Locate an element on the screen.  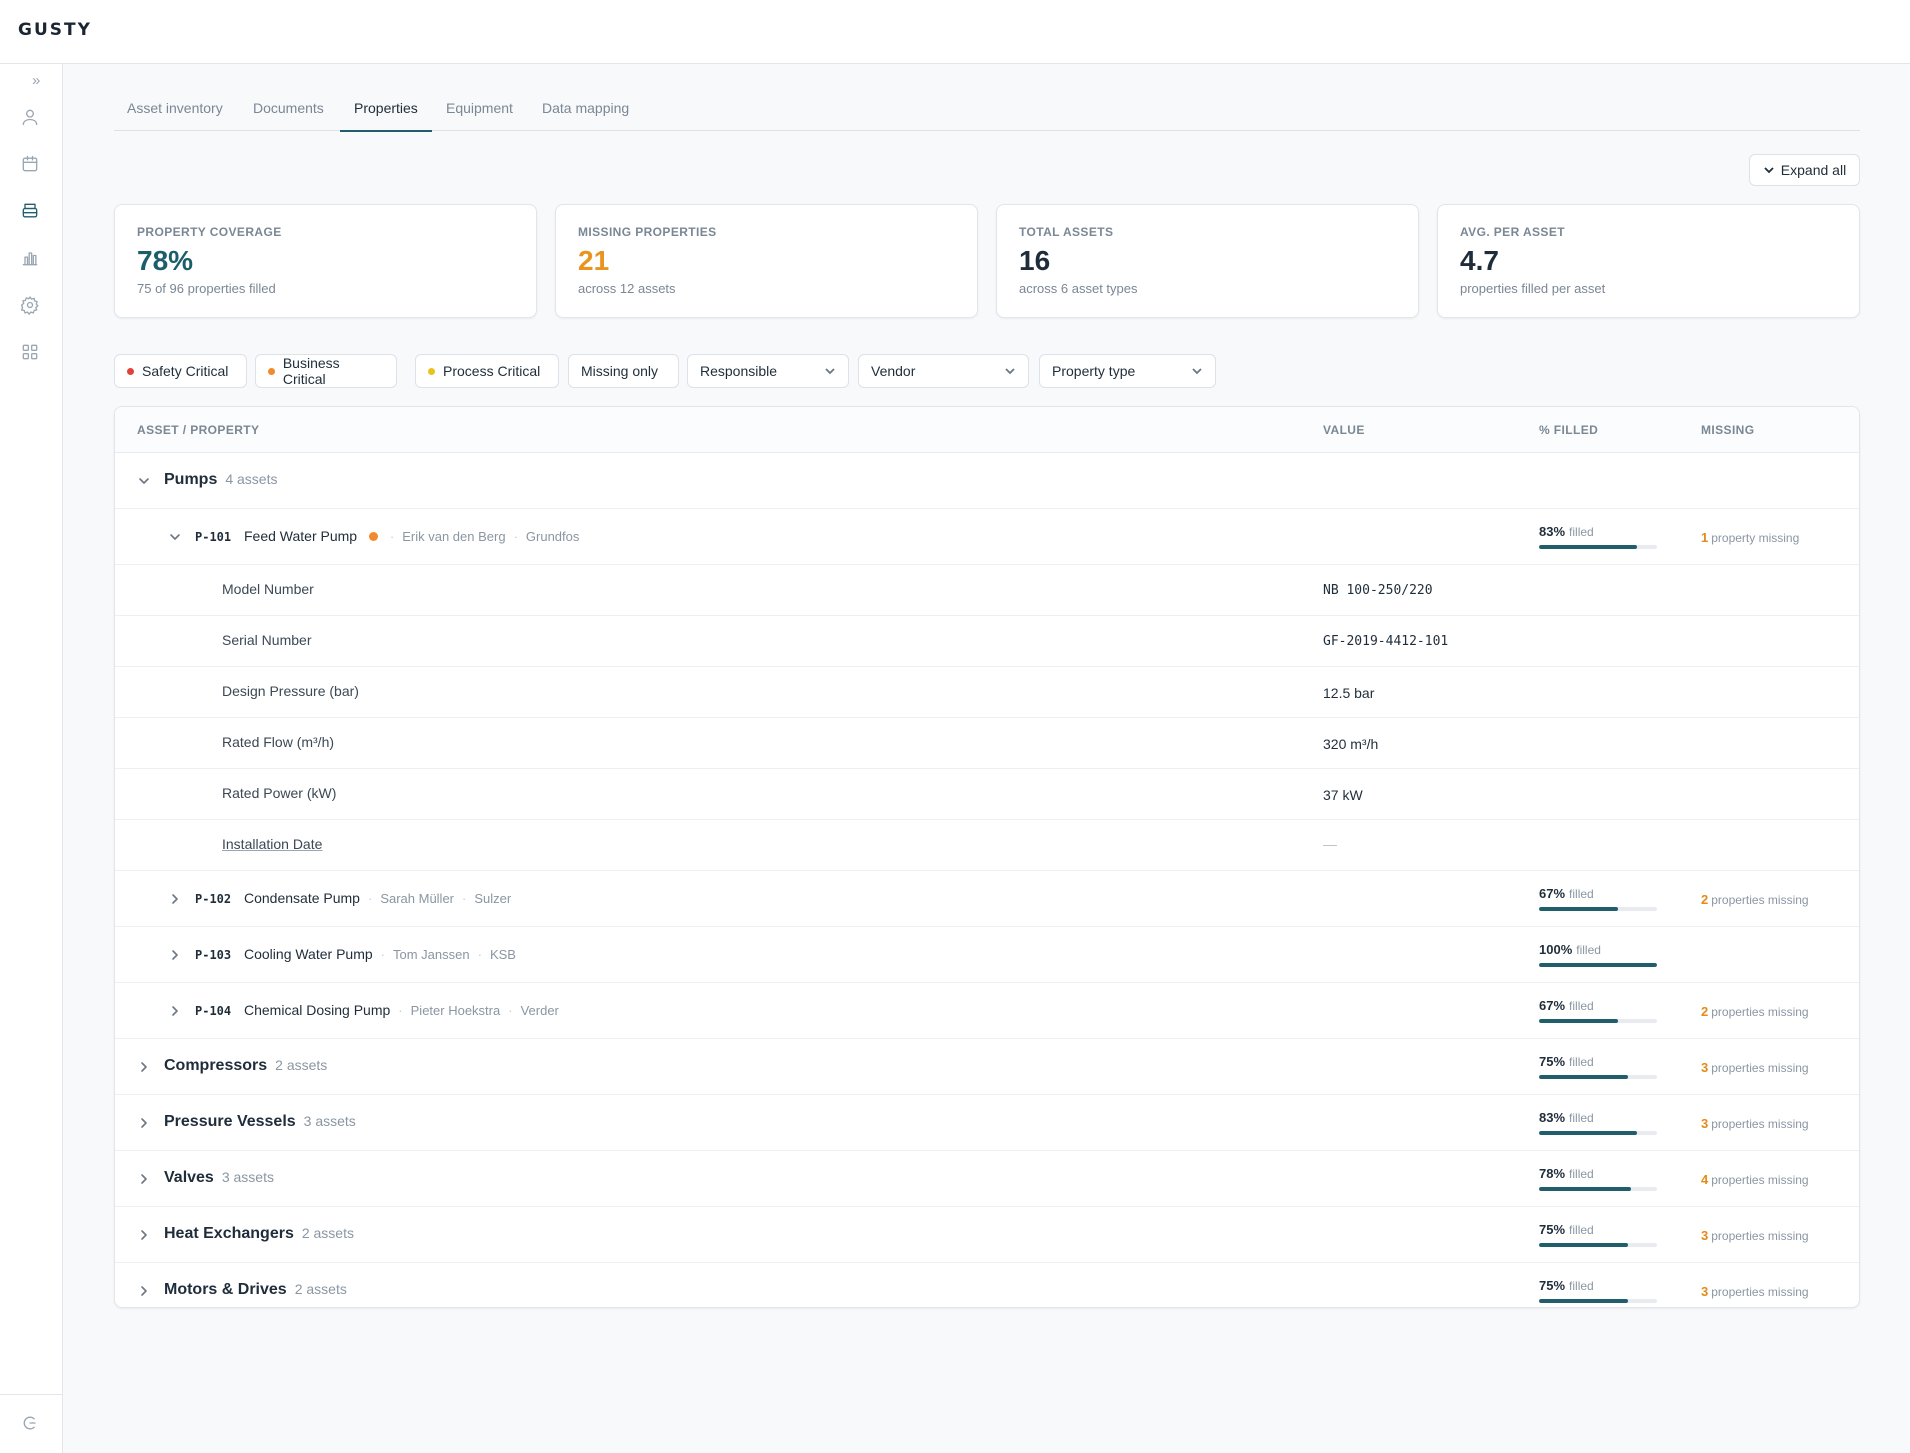
select-label: Vendor is located at coordinates (893, 371).